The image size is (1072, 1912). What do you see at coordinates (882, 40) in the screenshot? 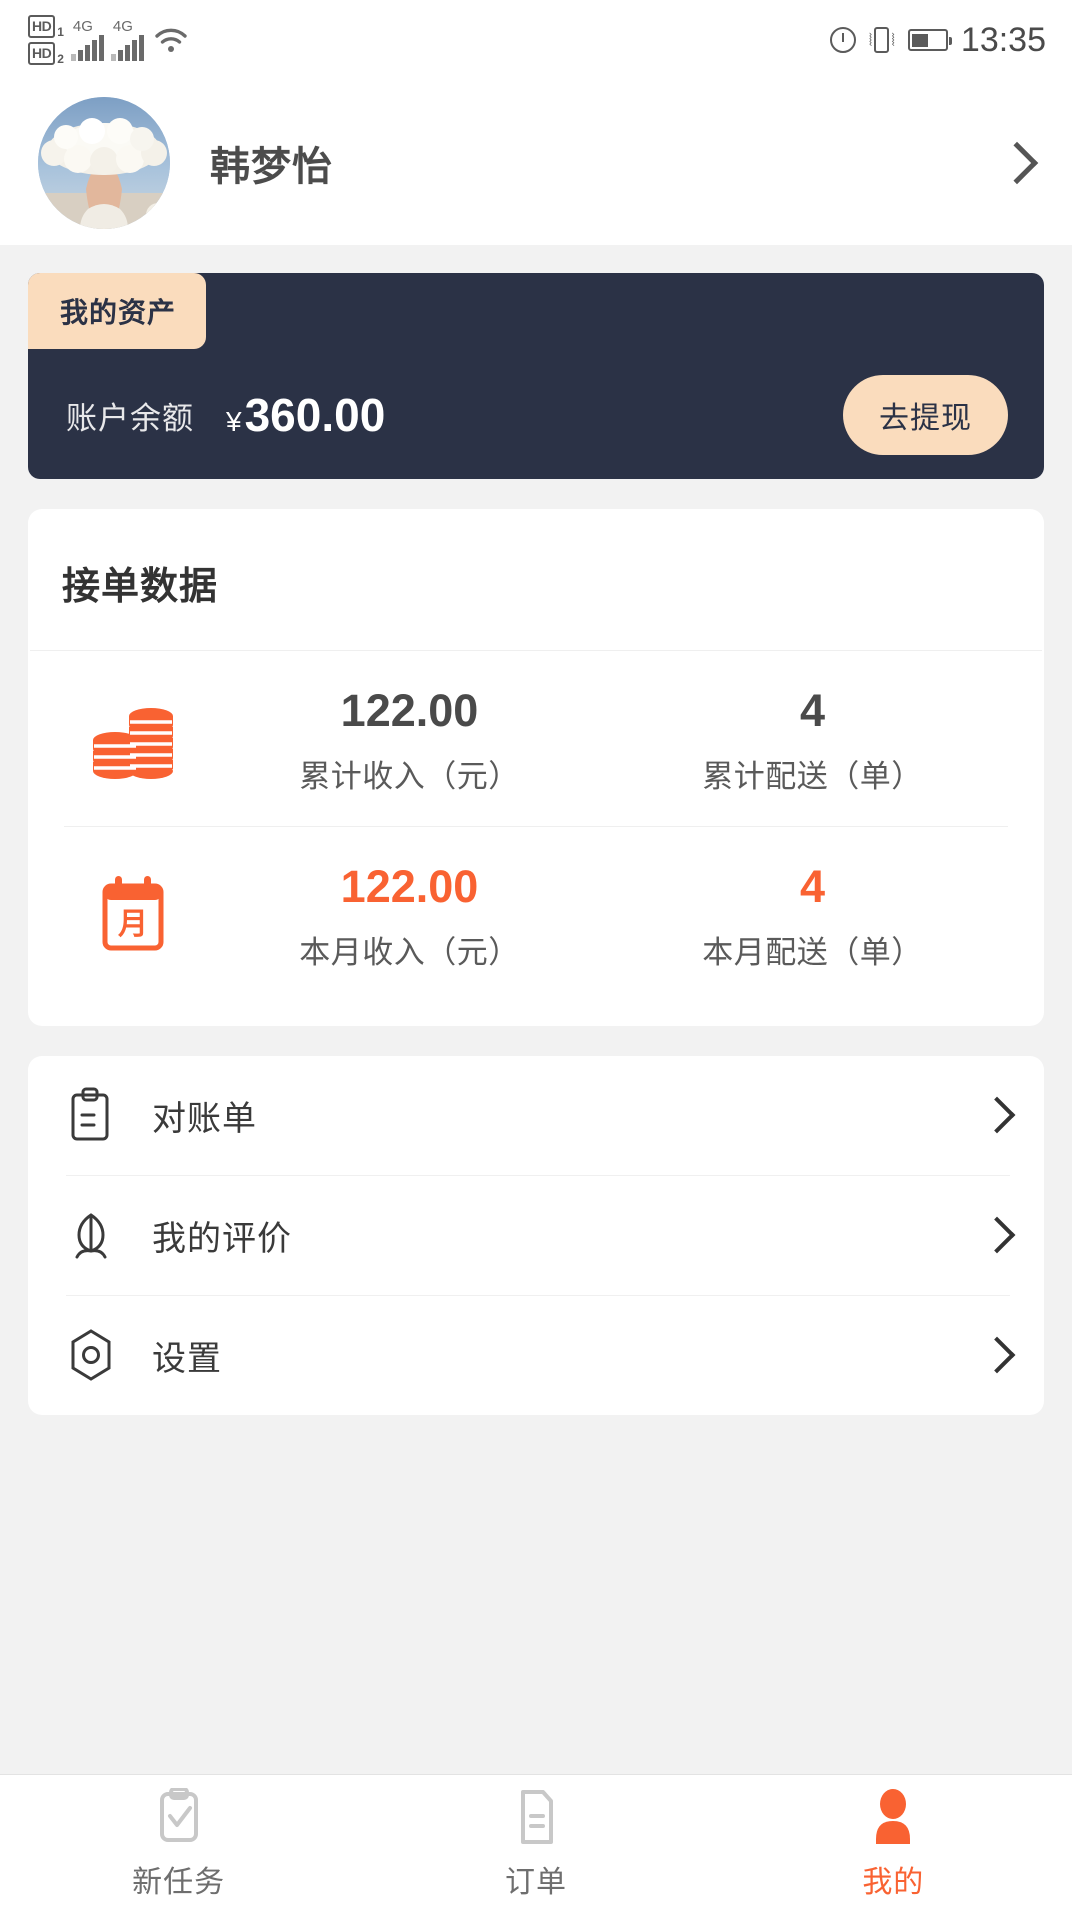
I see `vibrate-icon: ⦚ ⦚` at bounding box center [882, 40].